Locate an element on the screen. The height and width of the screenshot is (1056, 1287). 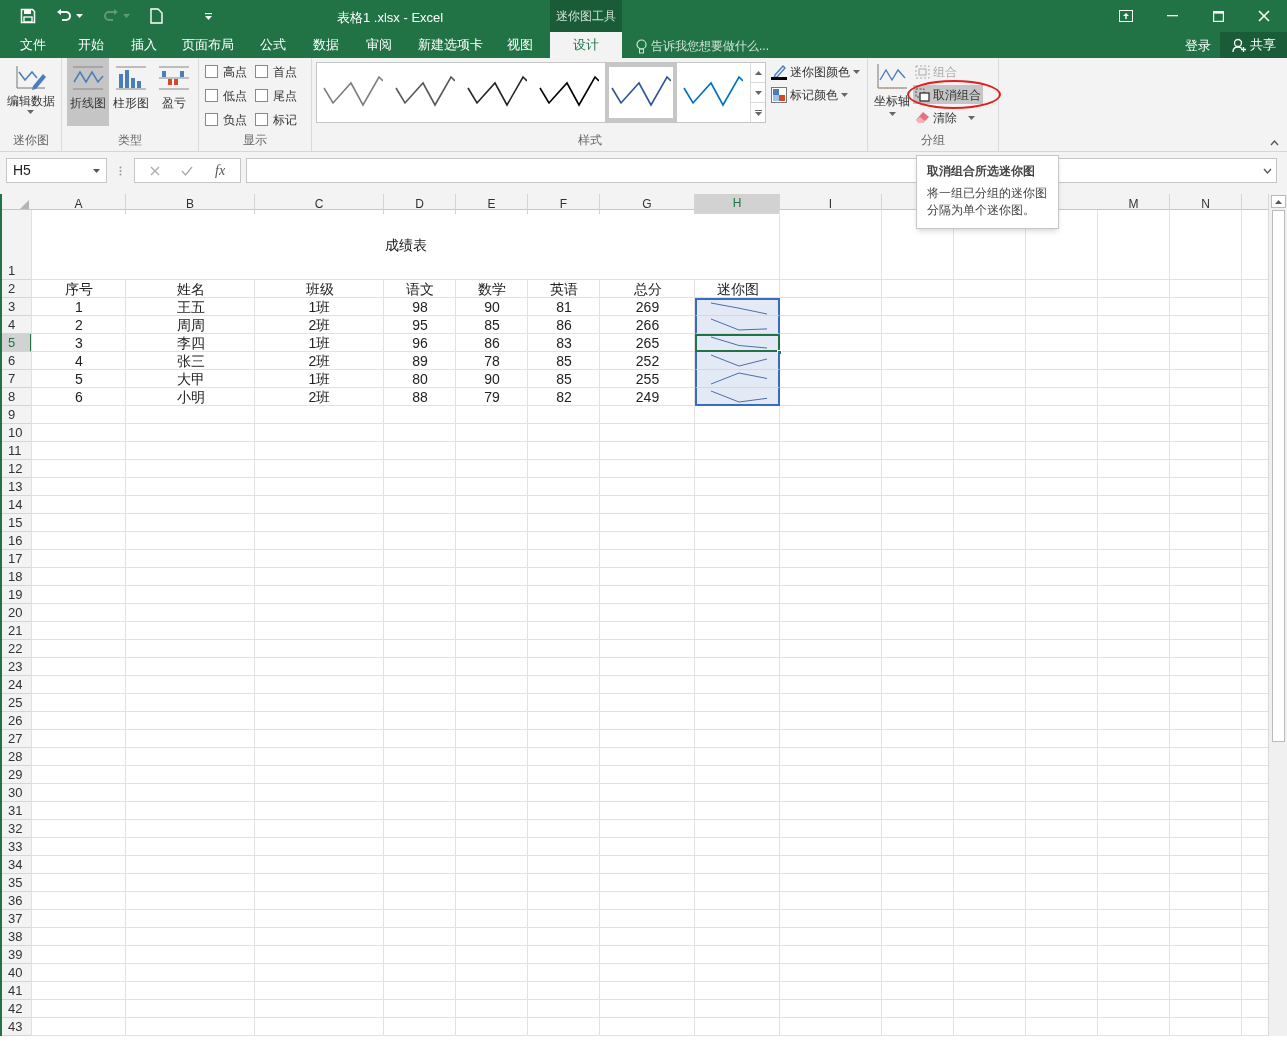
row-header: 17 is located at coordinates (17, 559).